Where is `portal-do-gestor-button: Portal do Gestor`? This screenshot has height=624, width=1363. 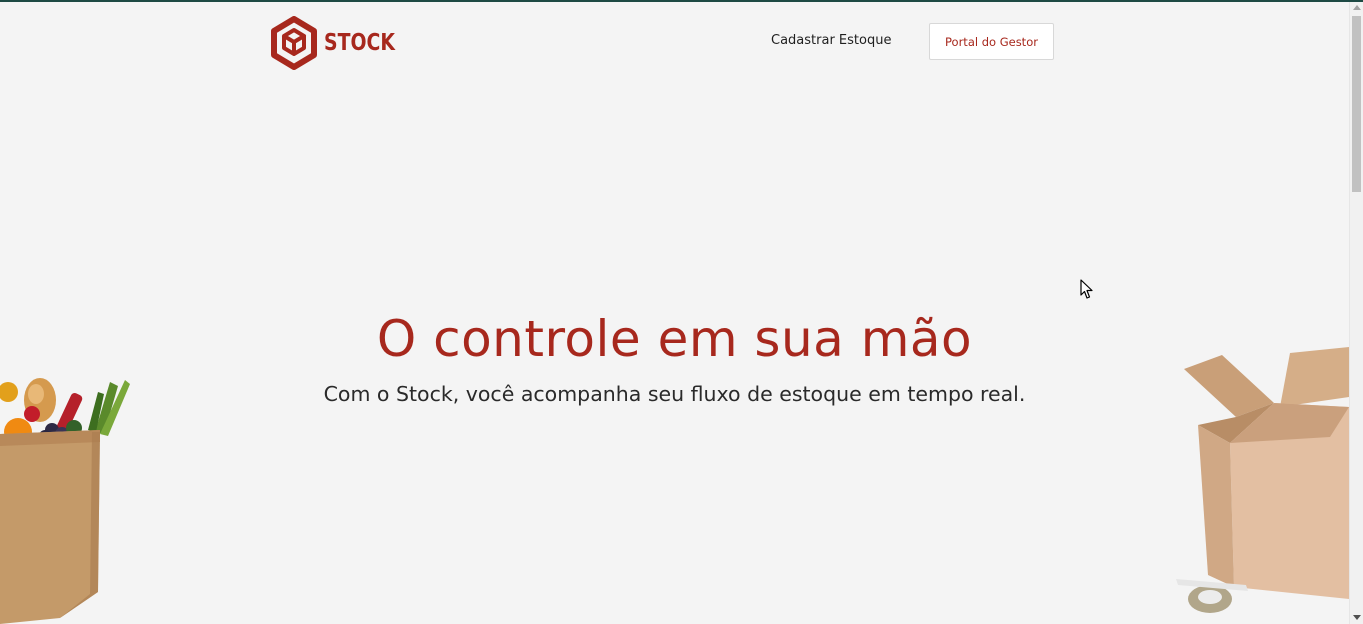 portal-do-gestor-button: Portal do Gestor is located at coordinates (991, 41).